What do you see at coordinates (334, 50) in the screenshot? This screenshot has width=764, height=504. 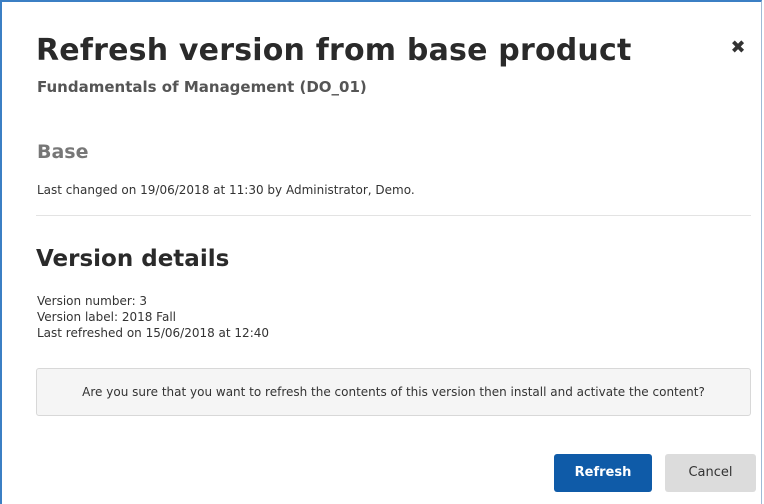 I see `dialog-title: Refresh version from base product` at bounding box center [334, 50].